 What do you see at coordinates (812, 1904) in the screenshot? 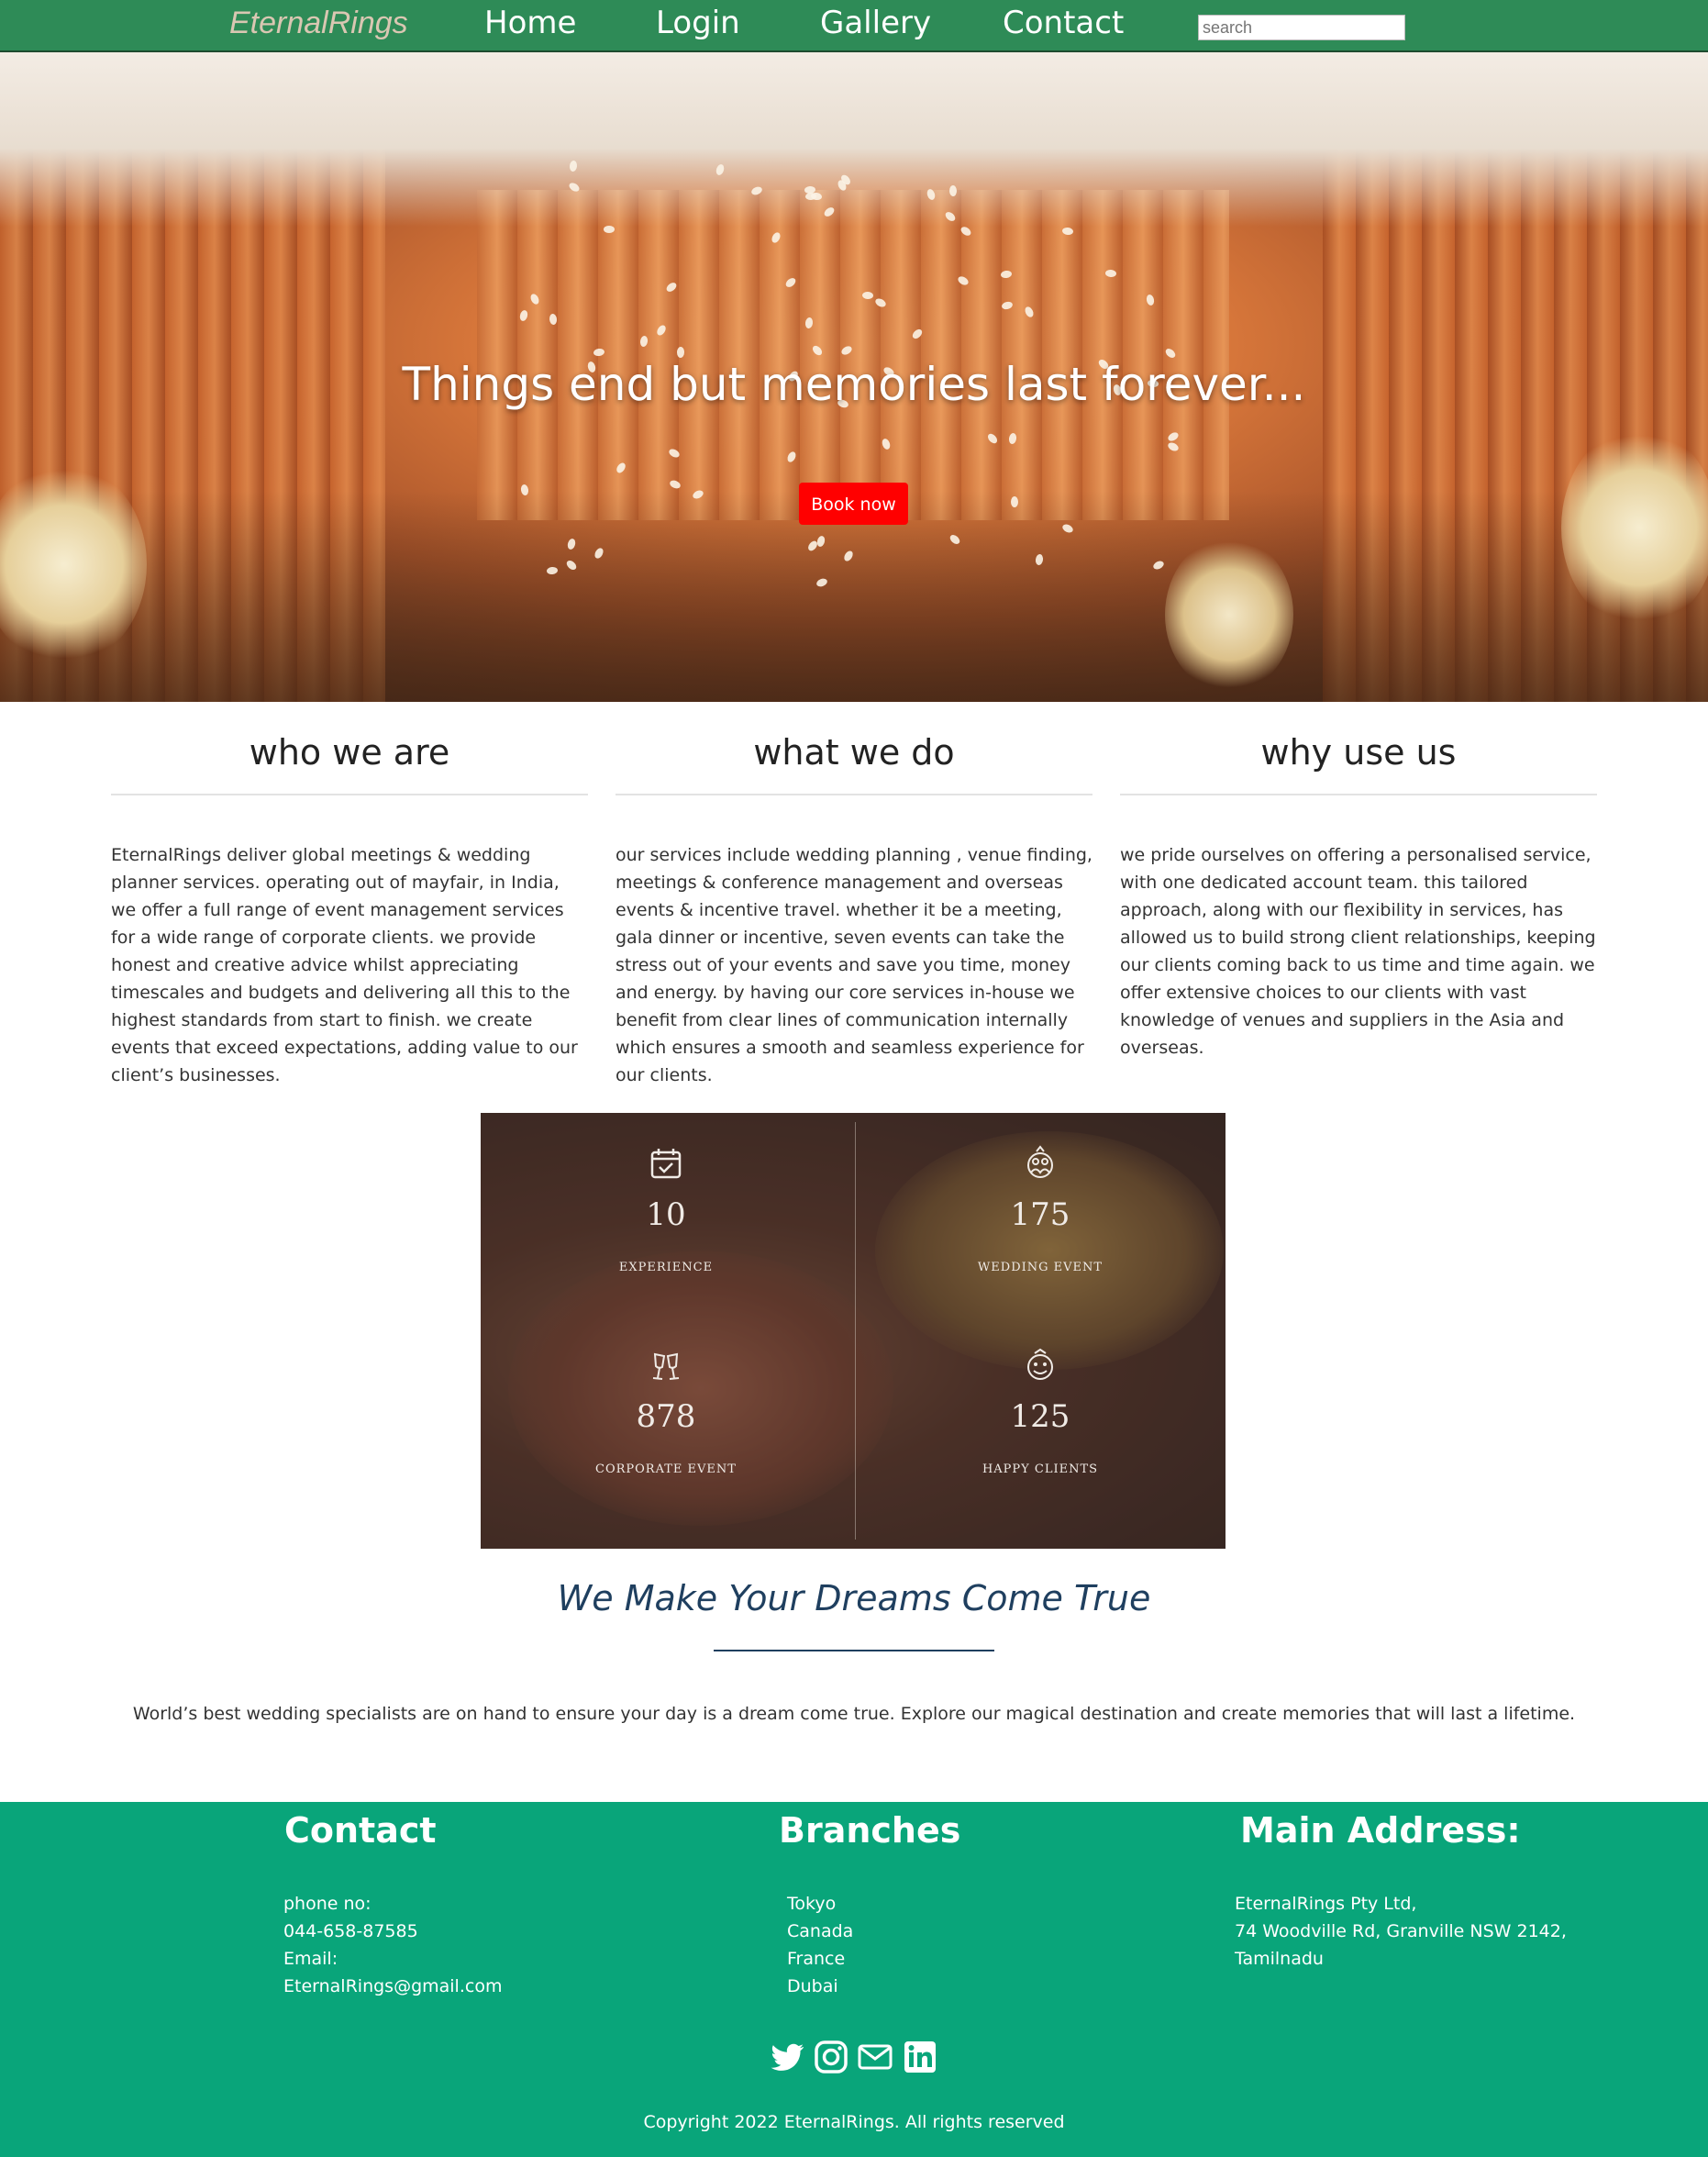
I see `branch-item: Tokyo` at bounding box center [812, 1904].